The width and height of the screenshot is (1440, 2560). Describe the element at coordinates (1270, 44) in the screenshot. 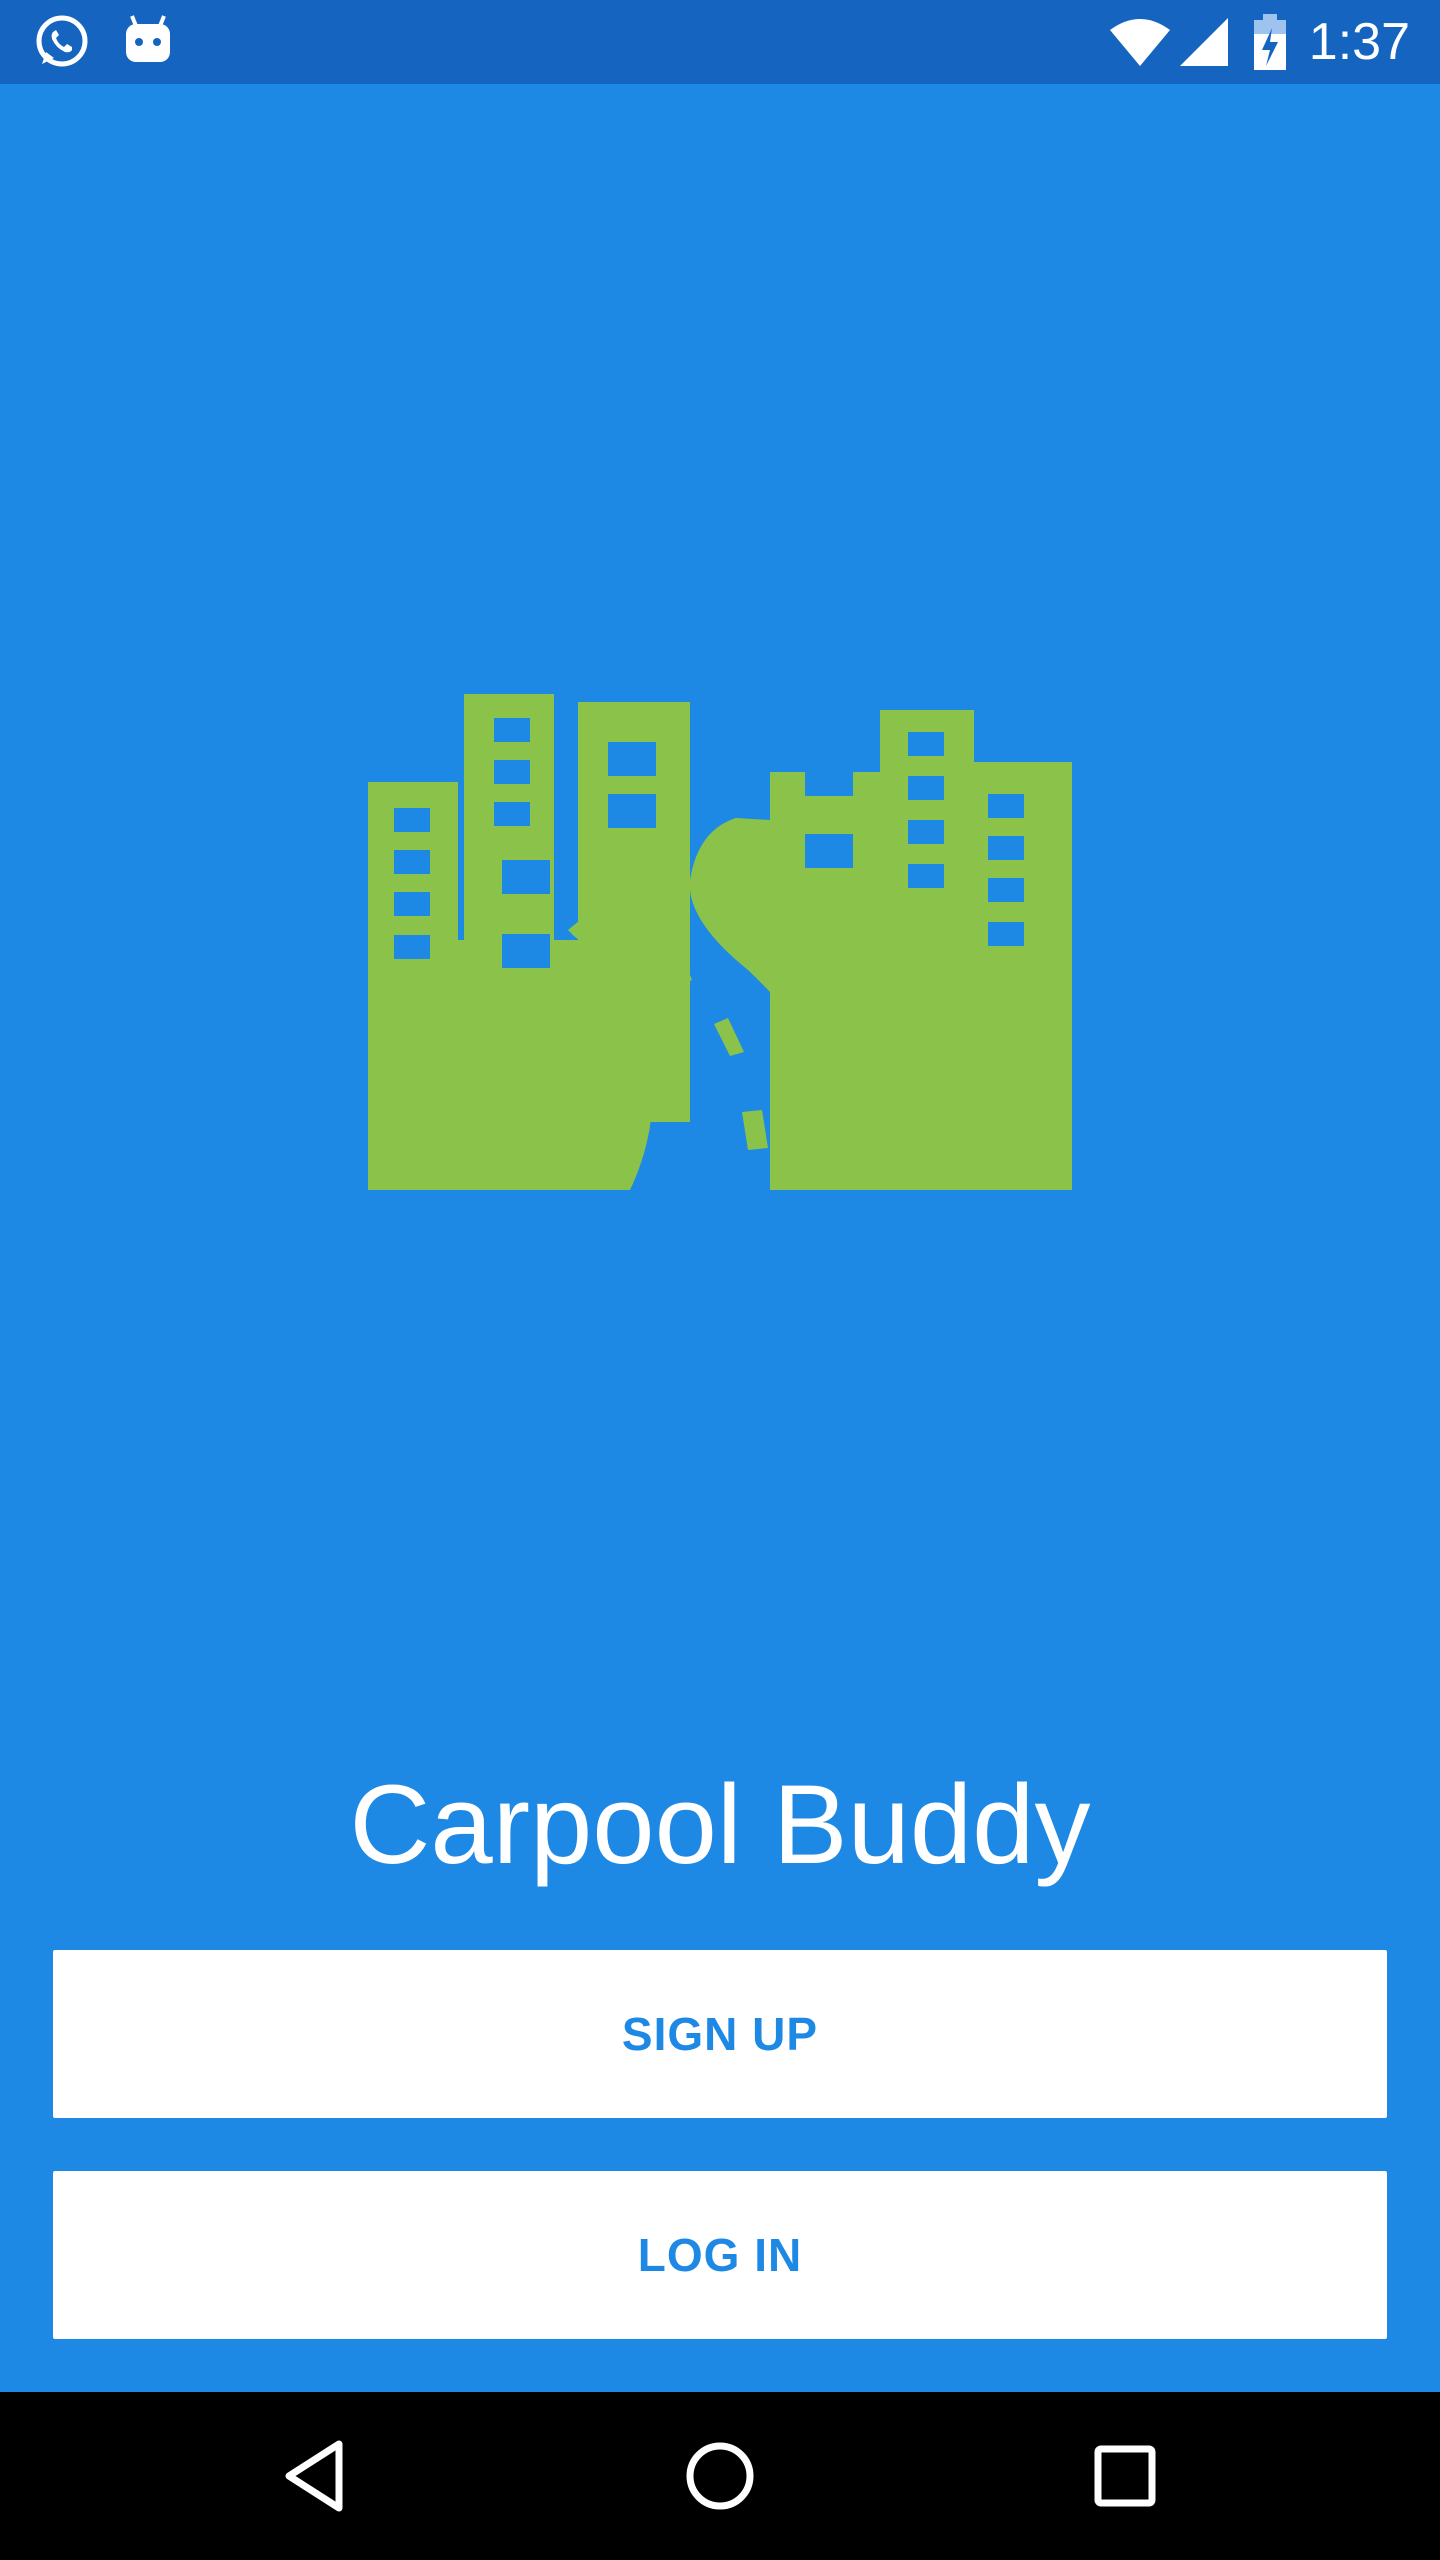

I see `battery-charging-icon` at that location.